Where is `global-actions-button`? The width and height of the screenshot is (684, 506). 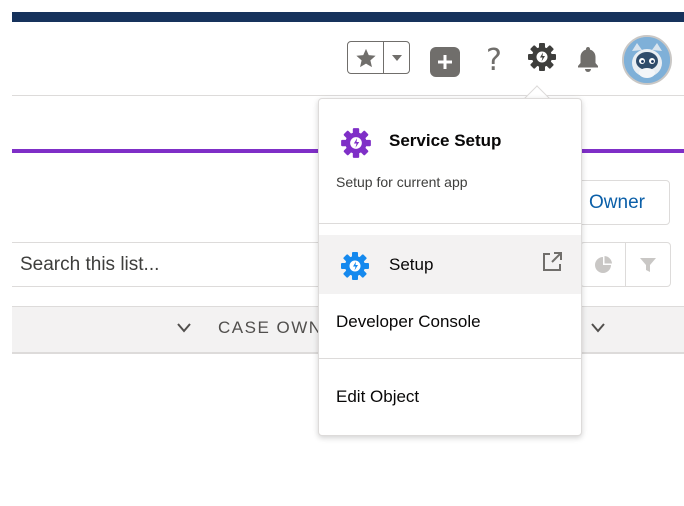 global-actions-button is located at coordinates (445, 62).